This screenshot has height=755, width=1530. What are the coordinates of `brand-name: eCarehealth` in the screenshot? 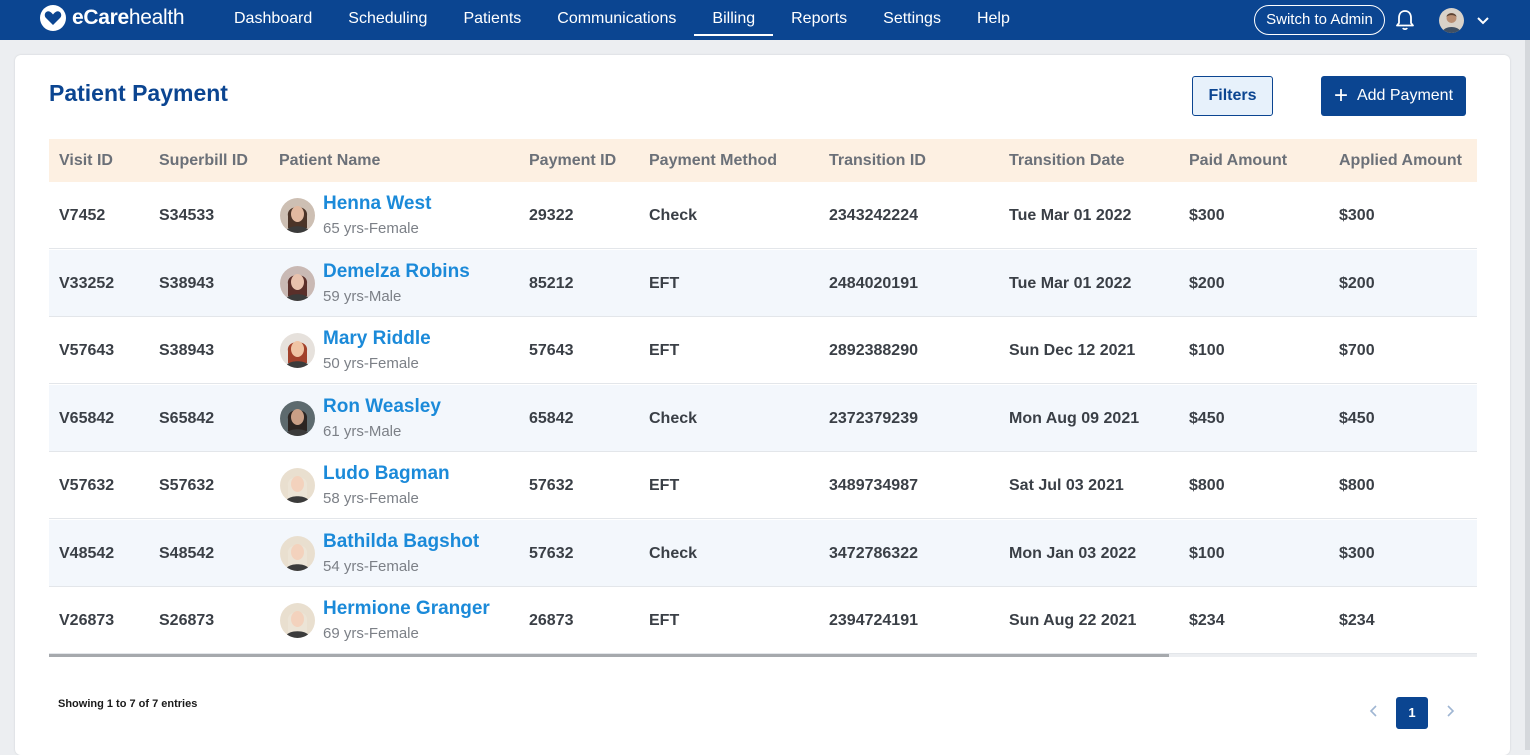 It's located at (128, 17).